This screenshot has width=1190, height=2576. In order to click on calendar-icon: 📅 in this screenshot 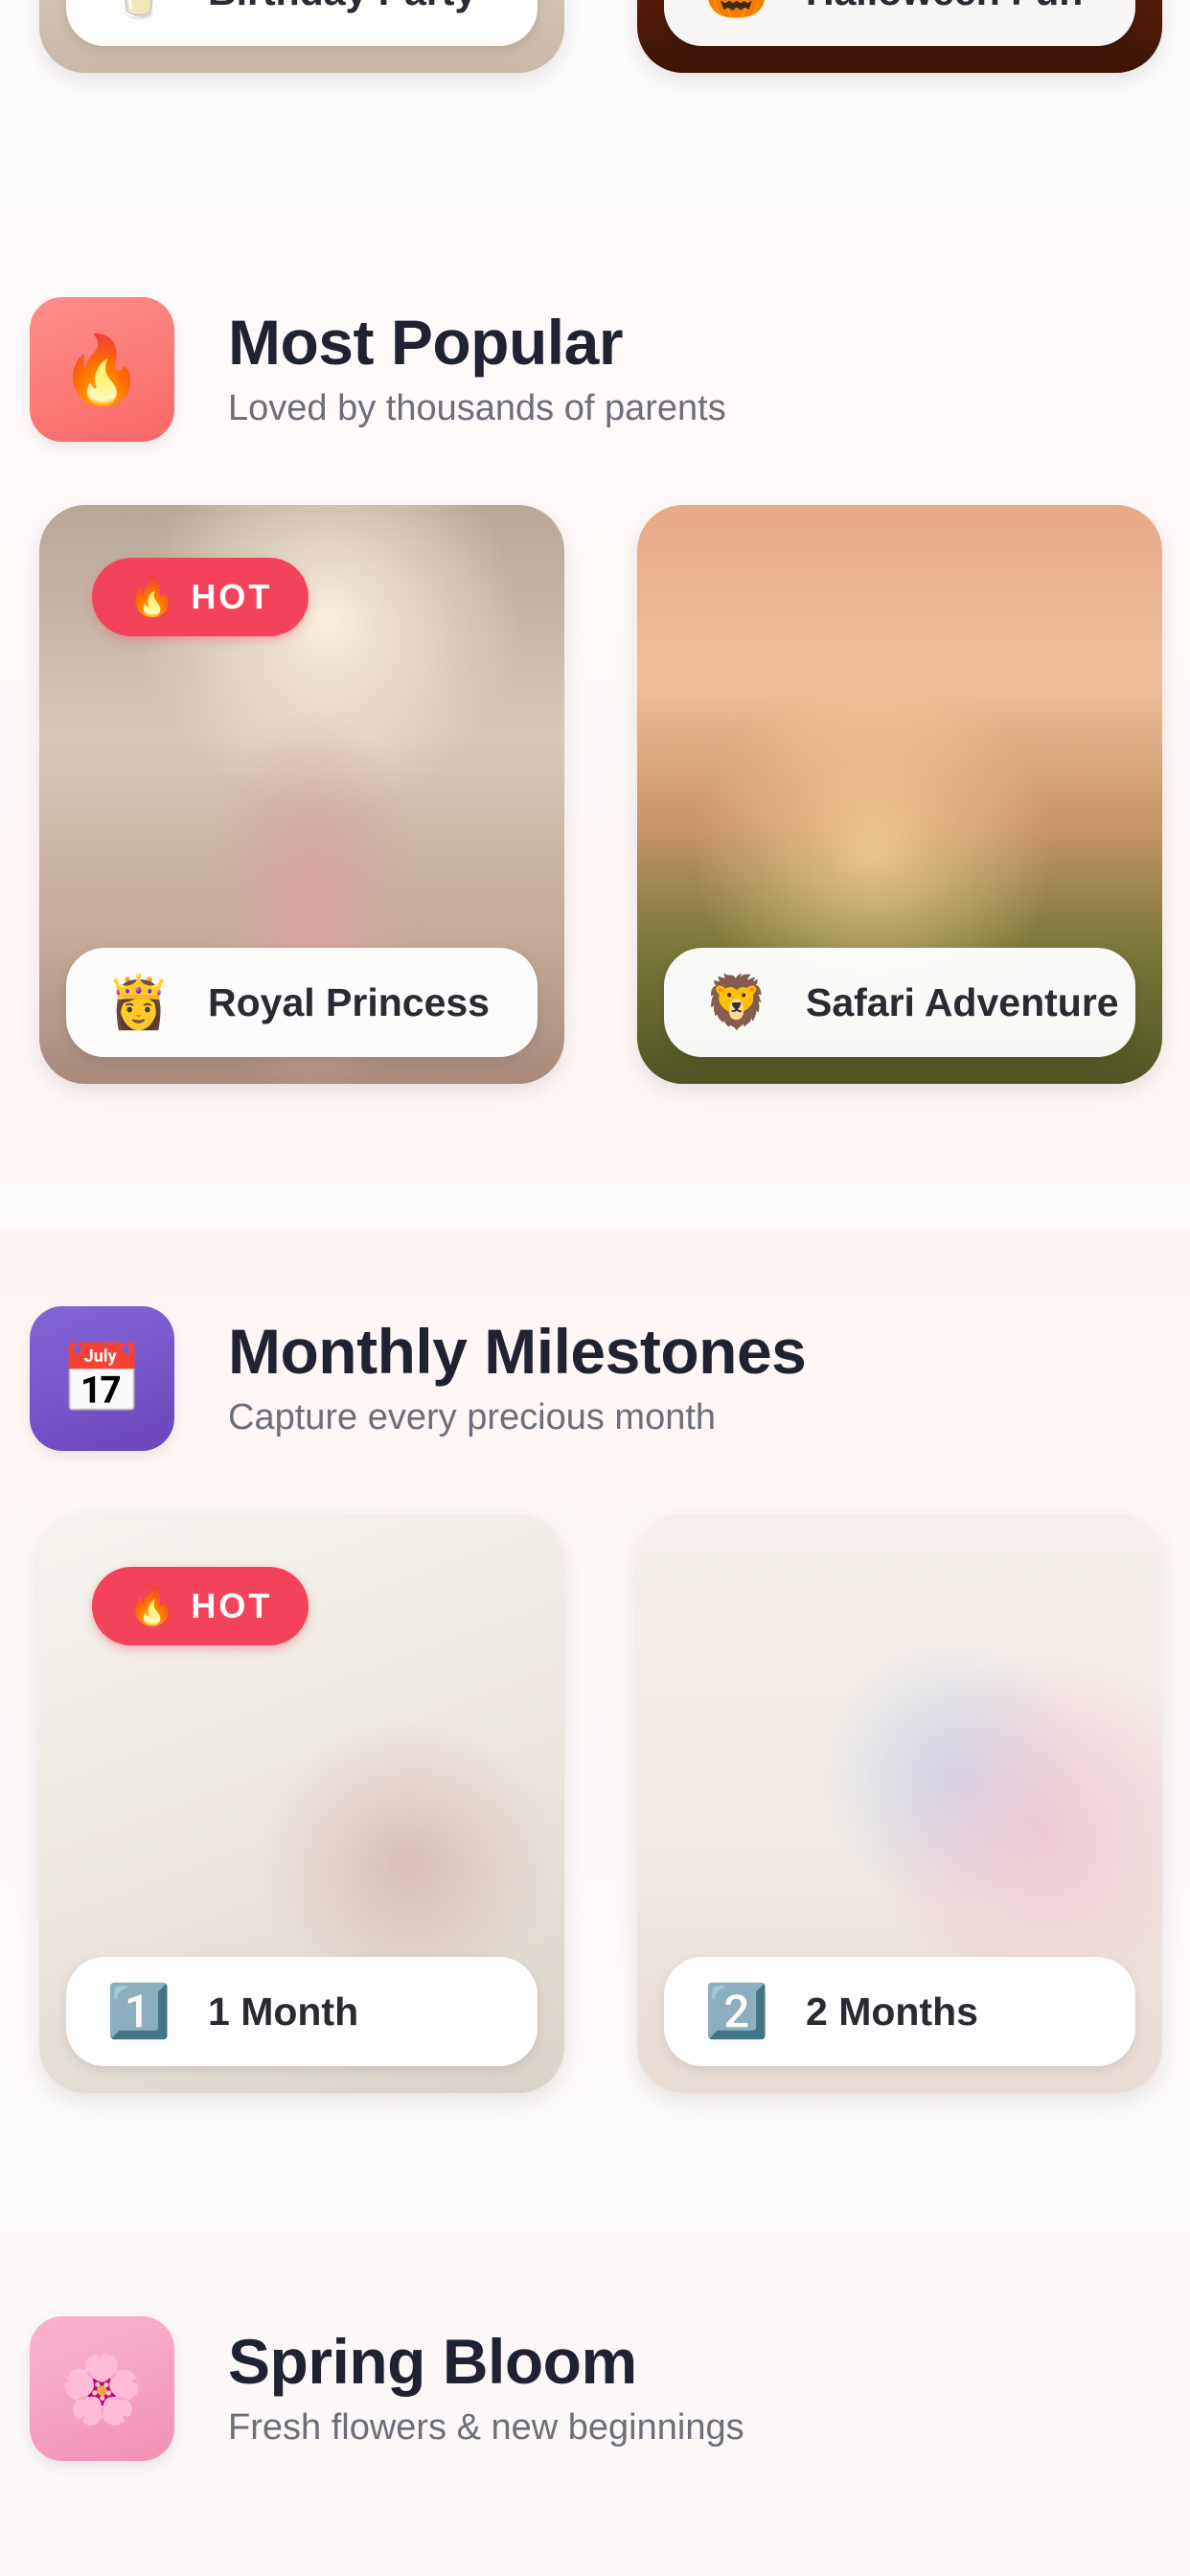, I will do `click(102, 1378)`.